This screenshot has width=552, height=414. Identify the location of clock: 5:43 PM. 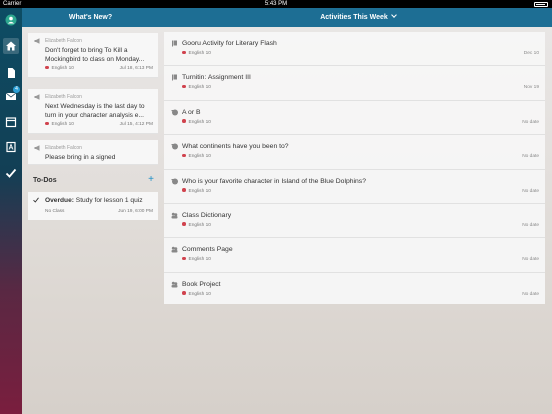
(276, 4).